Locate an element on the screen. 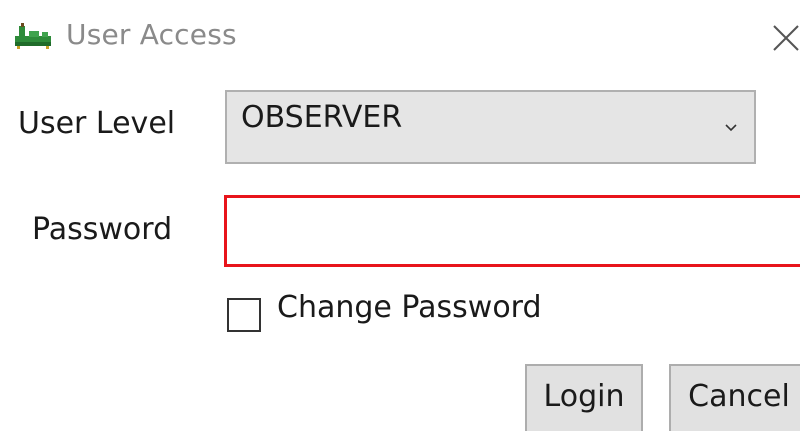 This screenshot has height=431, width=800. cancel-button-label: Cancel is located at coordinates (739, 396).